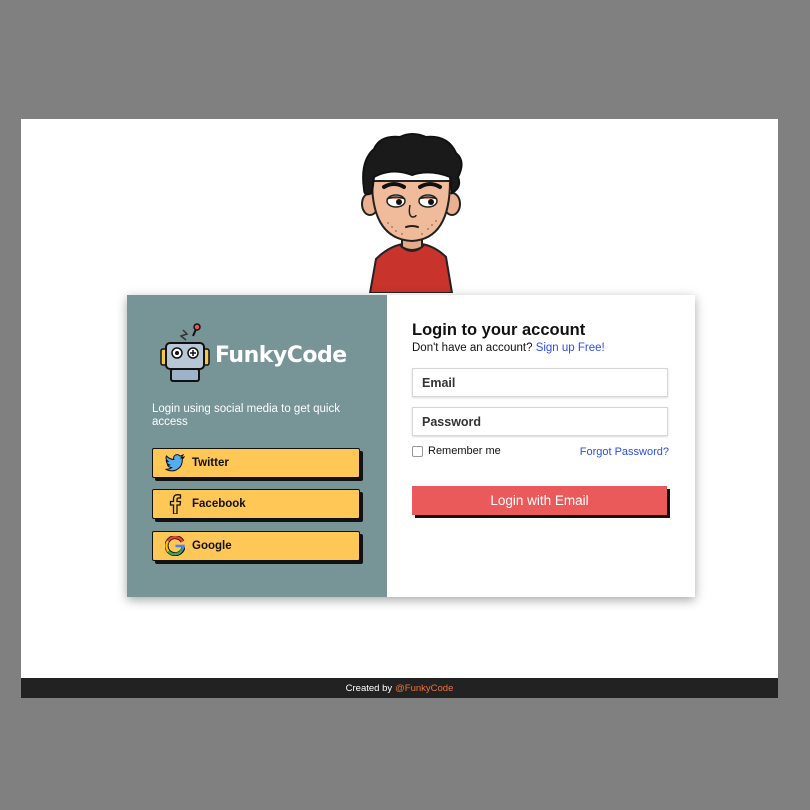 The width and height of the screenshot is (810, 810). What do you see at coordinates (472, 348) in the screenshot?
I see `no-account-text: Don't have an account?` at bounding box center [472, 348].